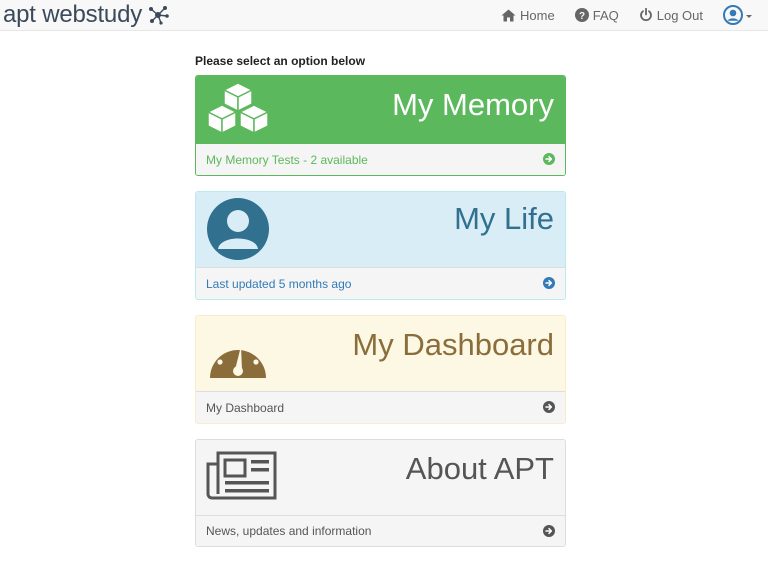  Describe the element at coordinates (287, 159) in the screenshot. I see `panel-footer-text-my-memory: My Memory Tests - 2 available` at that location.